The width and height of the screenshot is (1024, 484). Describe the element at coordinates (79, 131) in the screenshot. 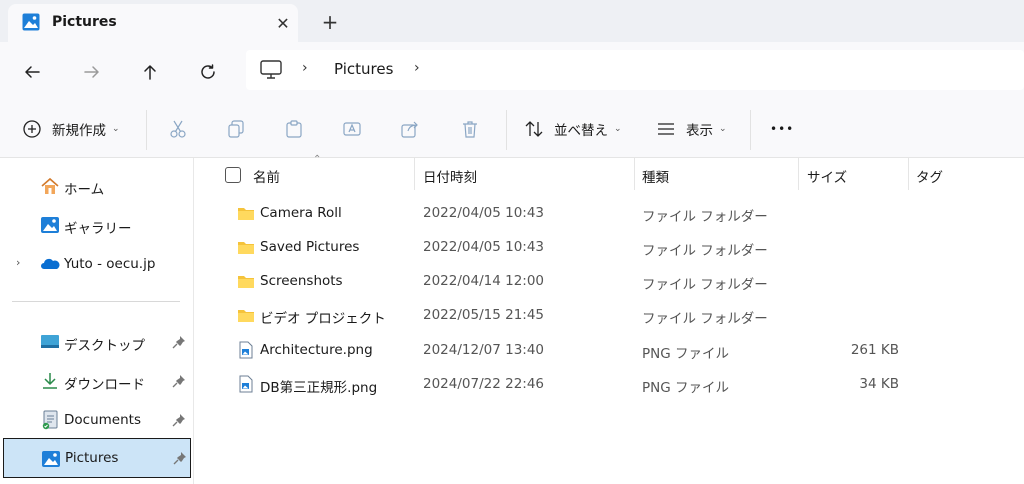

I see `new-button-label: 新規作成` at that location.